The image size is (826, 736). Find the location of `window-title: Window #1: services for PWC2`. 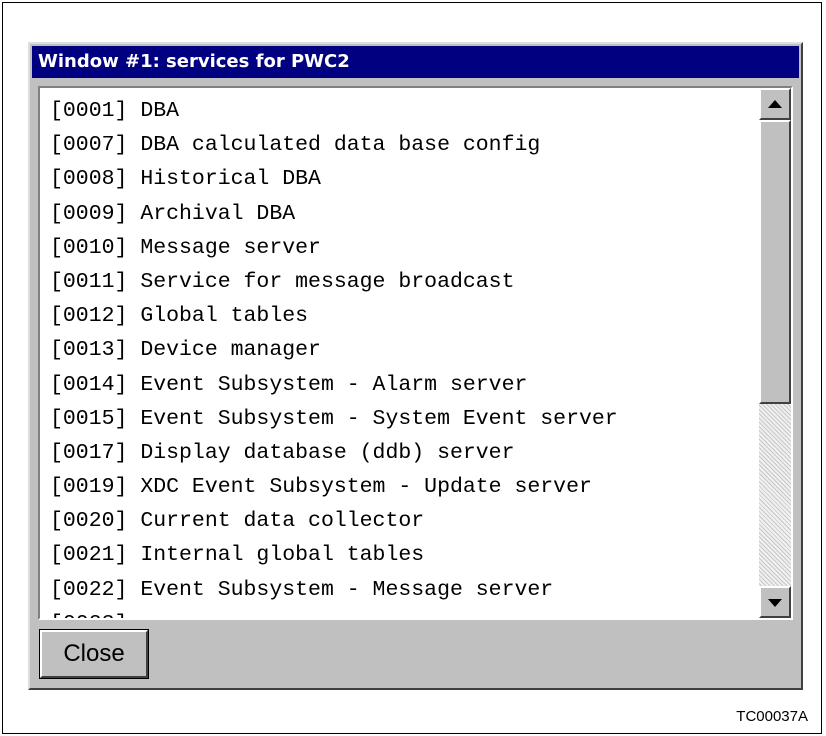

window-title: Window #1: services for PWC2 is located at coordinates (415, 62).